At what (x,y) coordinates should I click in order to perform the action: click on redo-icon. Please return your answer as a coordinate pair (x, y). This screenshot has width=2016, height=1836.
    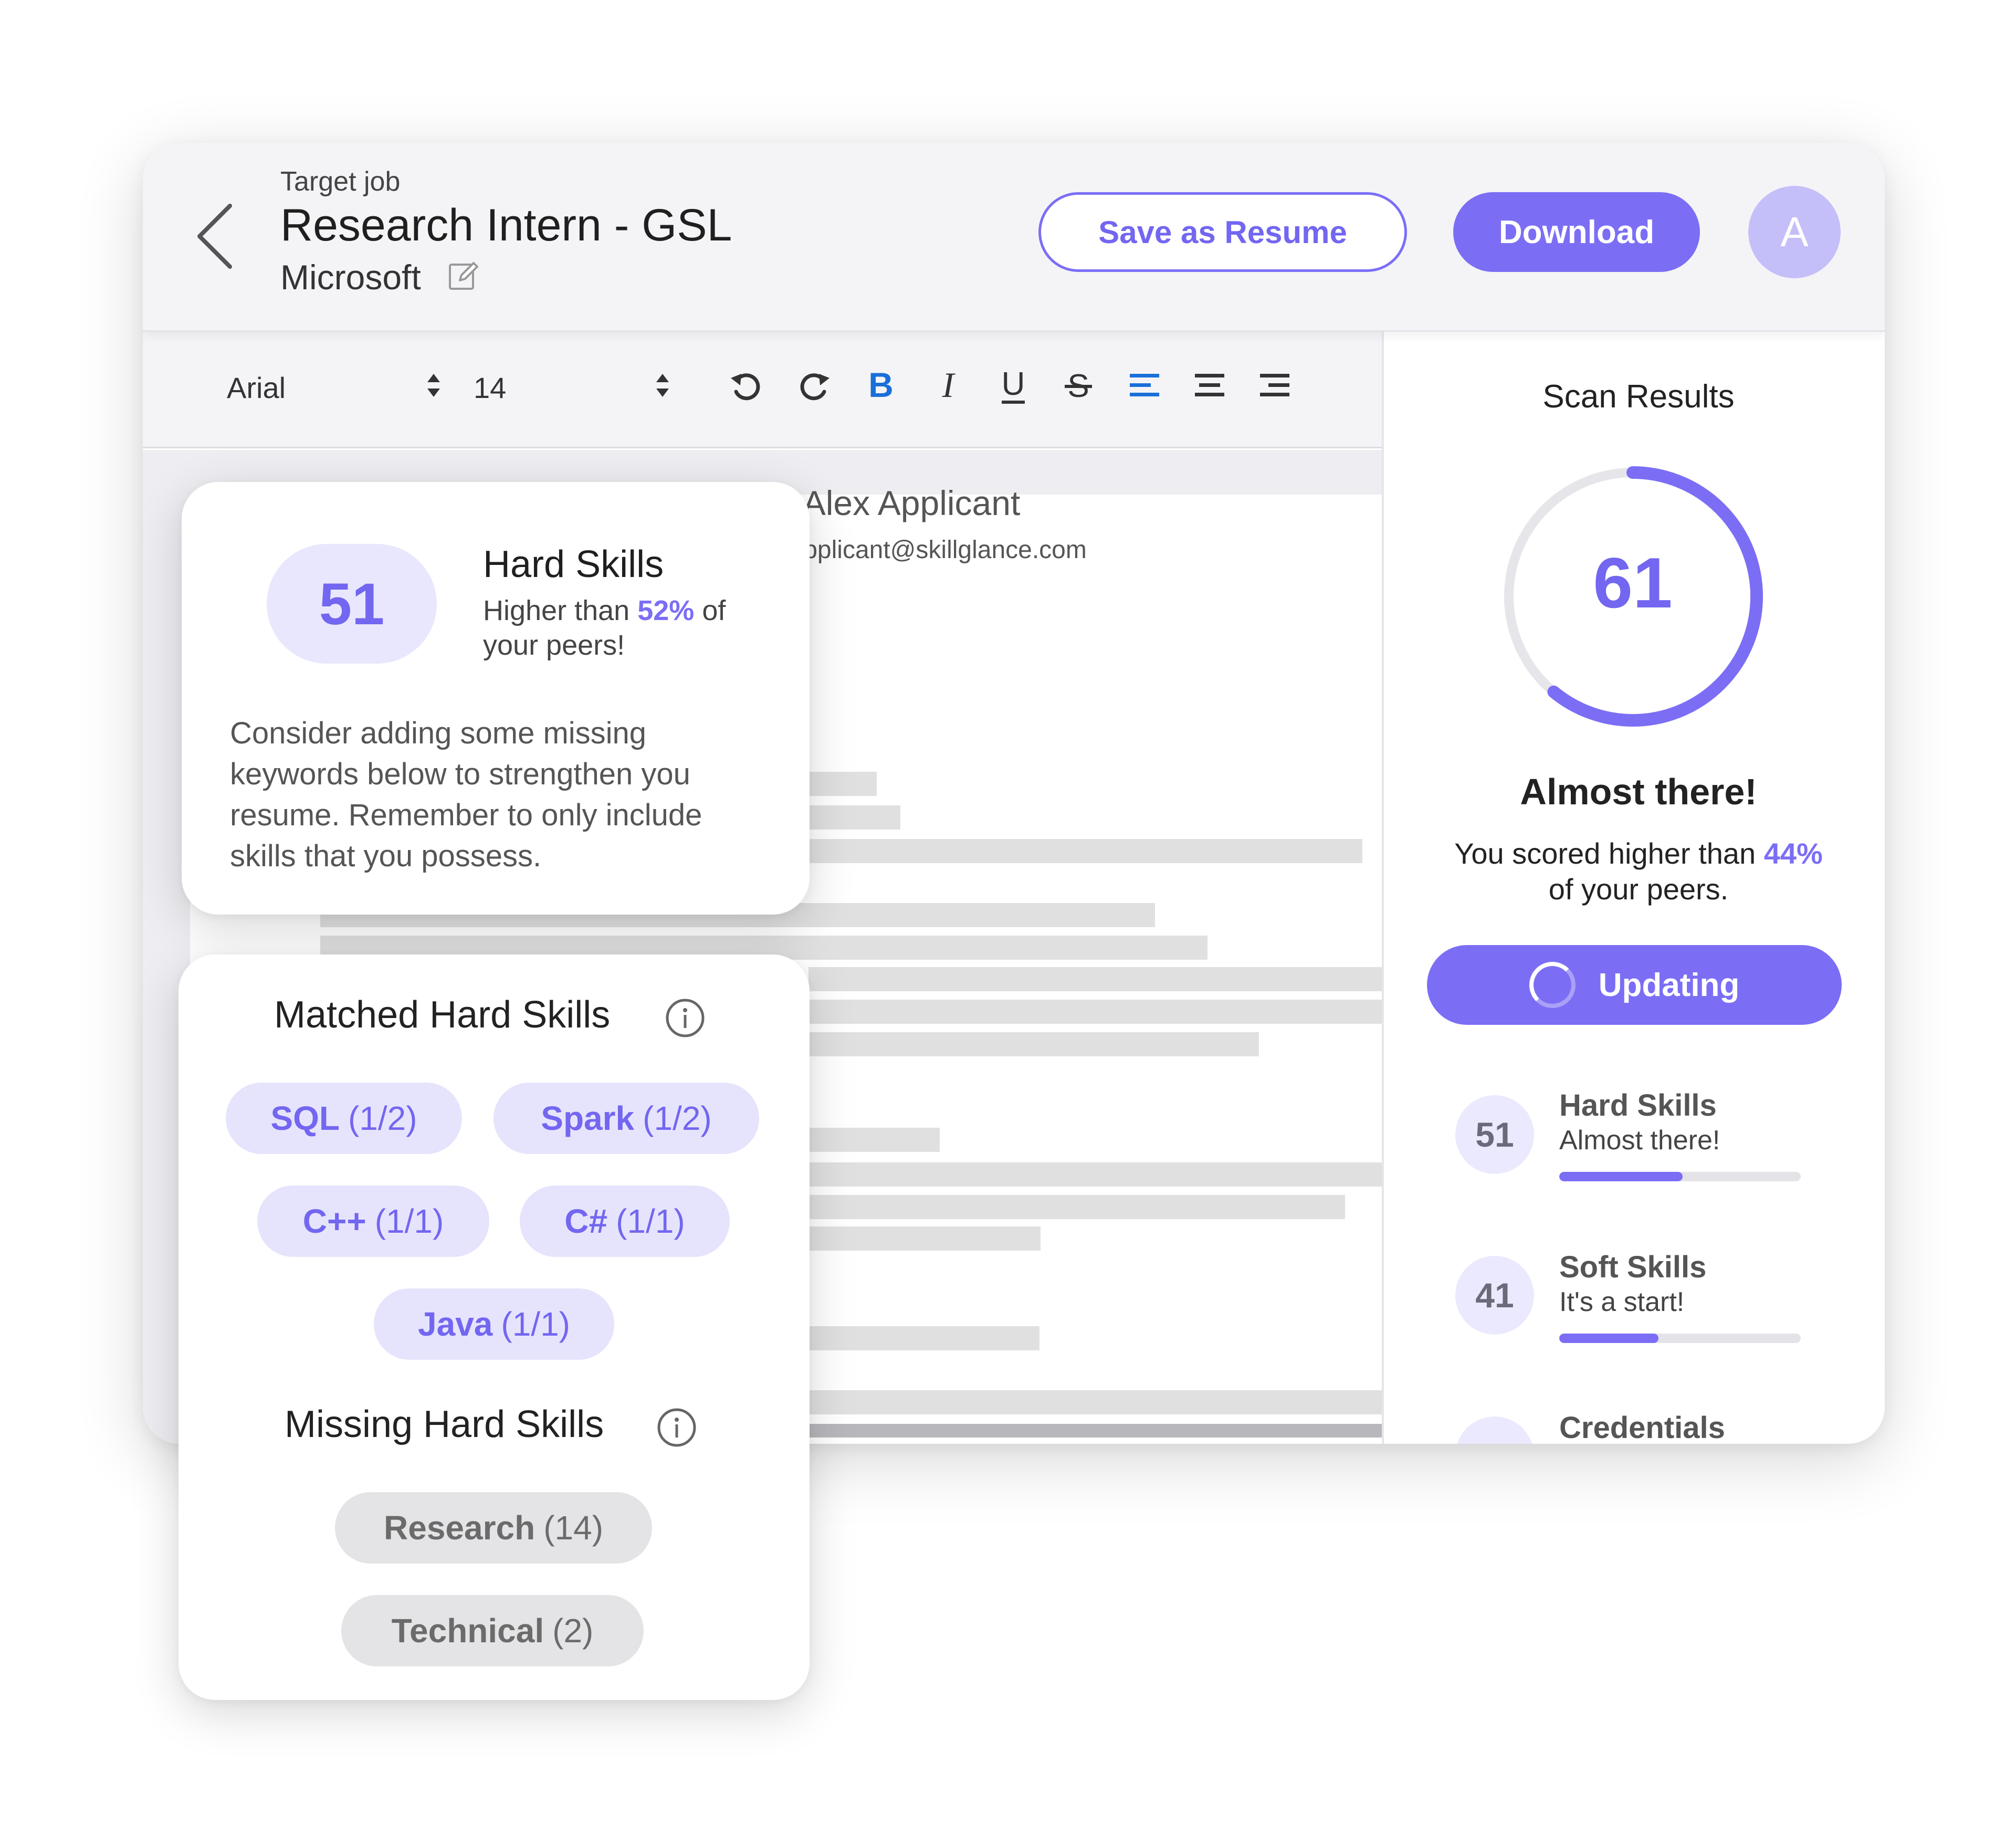
    Looking at the image, I should click on (815, 385).